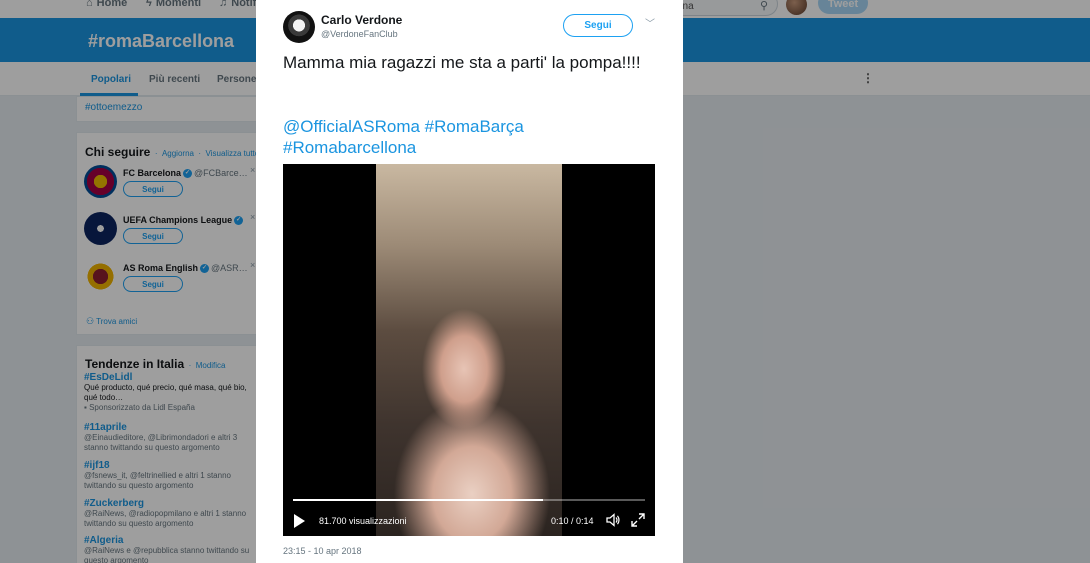 This screenshot has height=563, width=1090. What do you see at coordinates (322, 551) in the screenshot?
I see `tweet-timestamp: 23:15 - 10 apr 2018` at bounding box center [322, 551].